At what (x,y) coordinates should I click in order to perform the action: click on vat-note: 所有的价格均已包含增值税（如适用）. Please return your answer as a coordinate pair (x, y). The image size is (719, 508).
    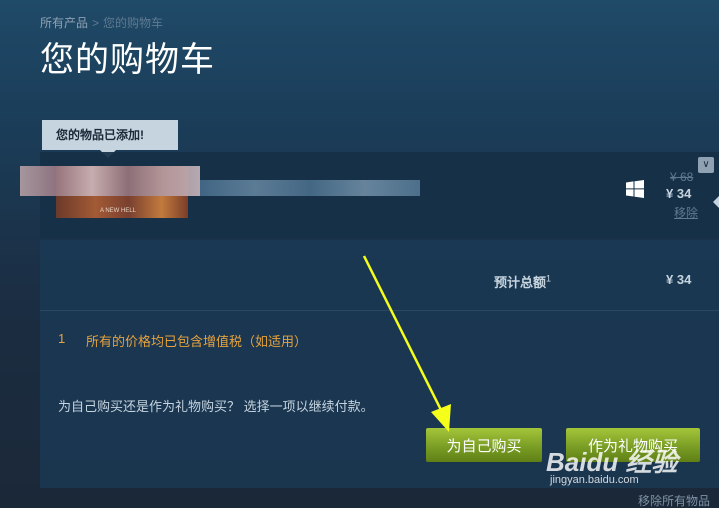
    Looking at the image, I should click on (197, 341).